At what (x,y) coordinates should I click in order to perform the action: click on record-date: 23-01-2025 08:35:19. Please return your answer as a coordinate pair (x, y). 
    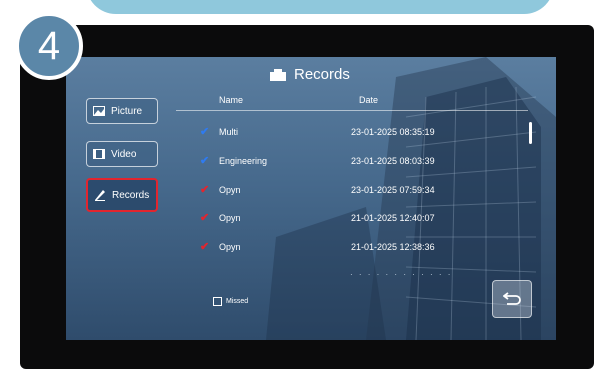
    Looking at the image, I should click on (393, 132).